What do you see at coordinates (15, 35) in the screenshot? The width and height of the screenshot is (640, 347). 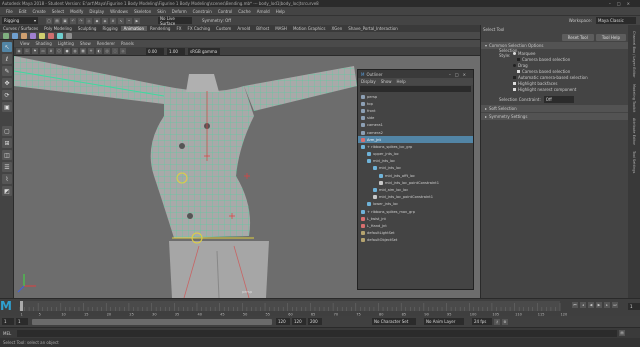 I see `graph-editor-icon` at bounding box center [15, 35].